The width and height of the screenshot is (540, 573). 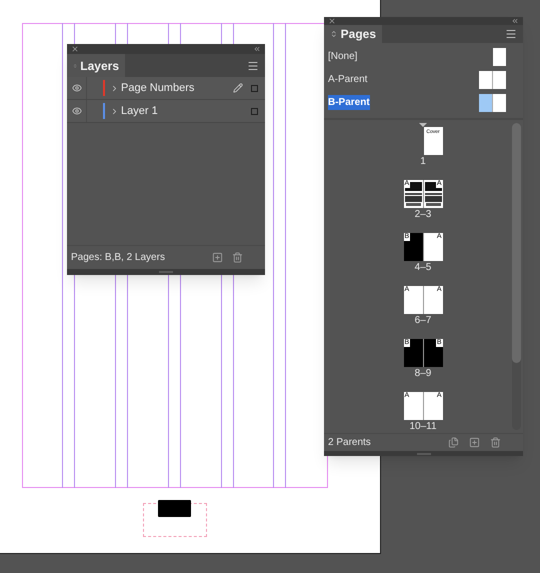 What do you see at coordinates (348, 80) in the screenshot?
I see `parent-name: A-Parent` at bounding box center [348, 80].